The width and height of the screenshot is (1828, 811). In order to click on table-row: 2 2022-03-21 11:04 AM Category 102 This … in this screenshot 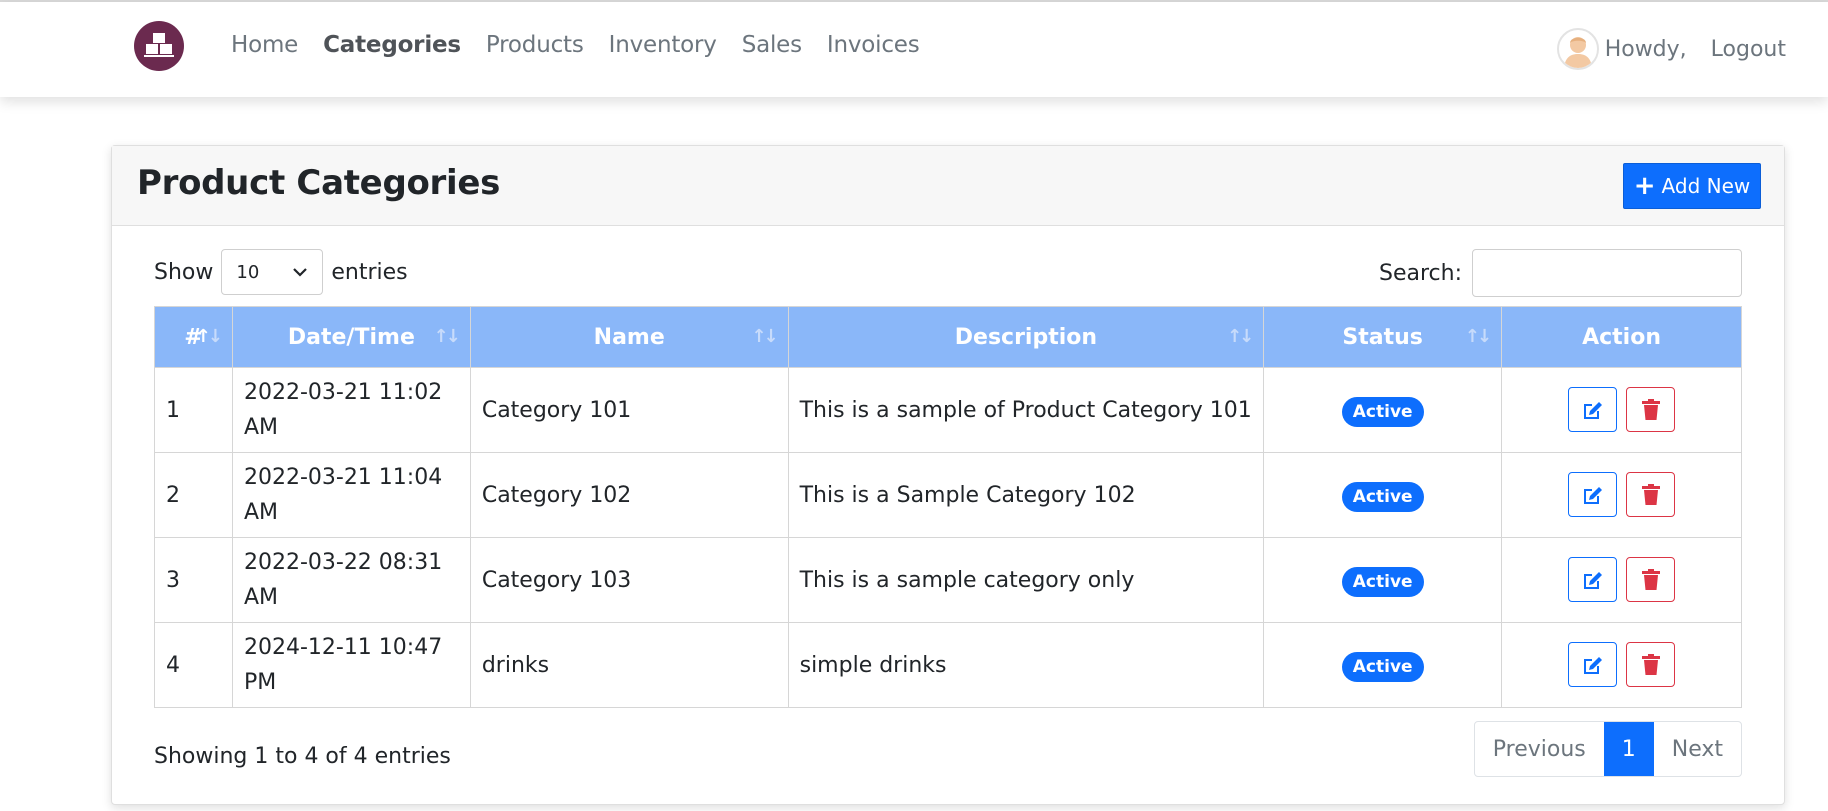, I will do `click(948, 495)`.